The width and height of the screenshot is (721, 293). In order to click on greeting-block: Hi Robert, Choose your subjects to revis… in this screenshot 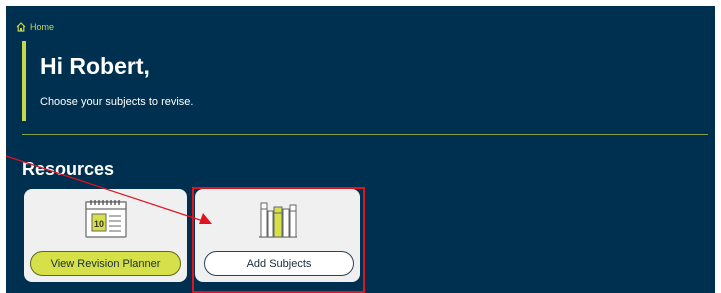, I will do `click(174, 81)`.